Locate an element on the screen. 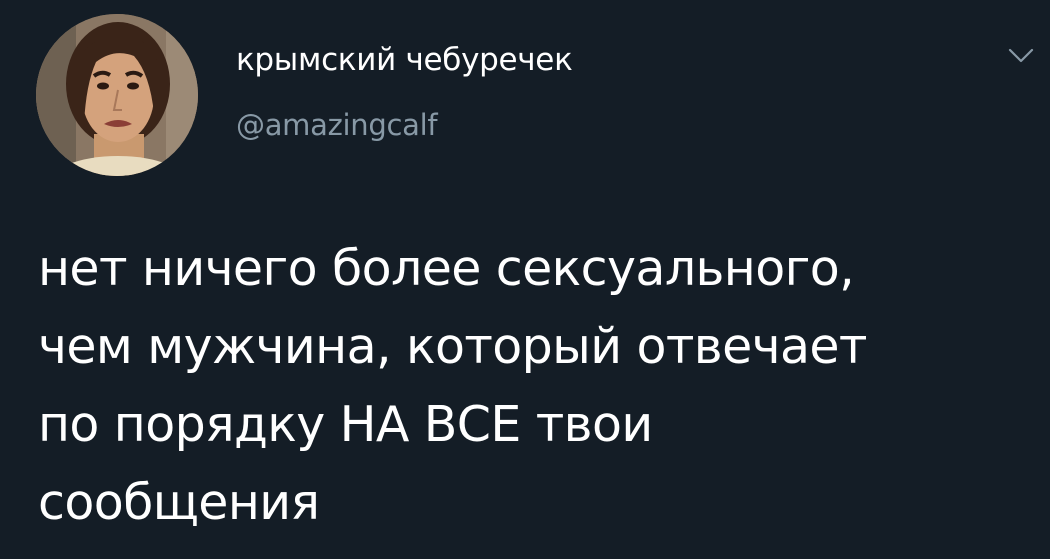 This screenshot has height=559, width=1050. avatar is located at coordinates (117, 95).